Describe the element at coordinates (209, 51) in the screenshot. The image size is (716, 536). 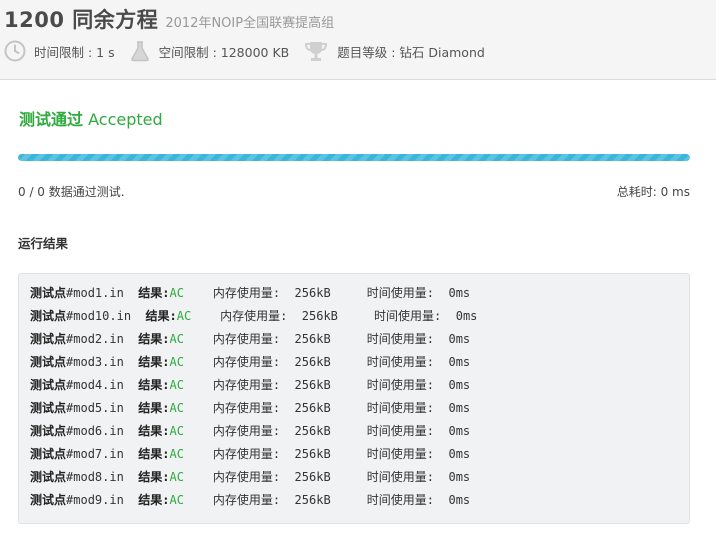
I see `memory-limit: 空间限制 : 128000 KB` at that location.